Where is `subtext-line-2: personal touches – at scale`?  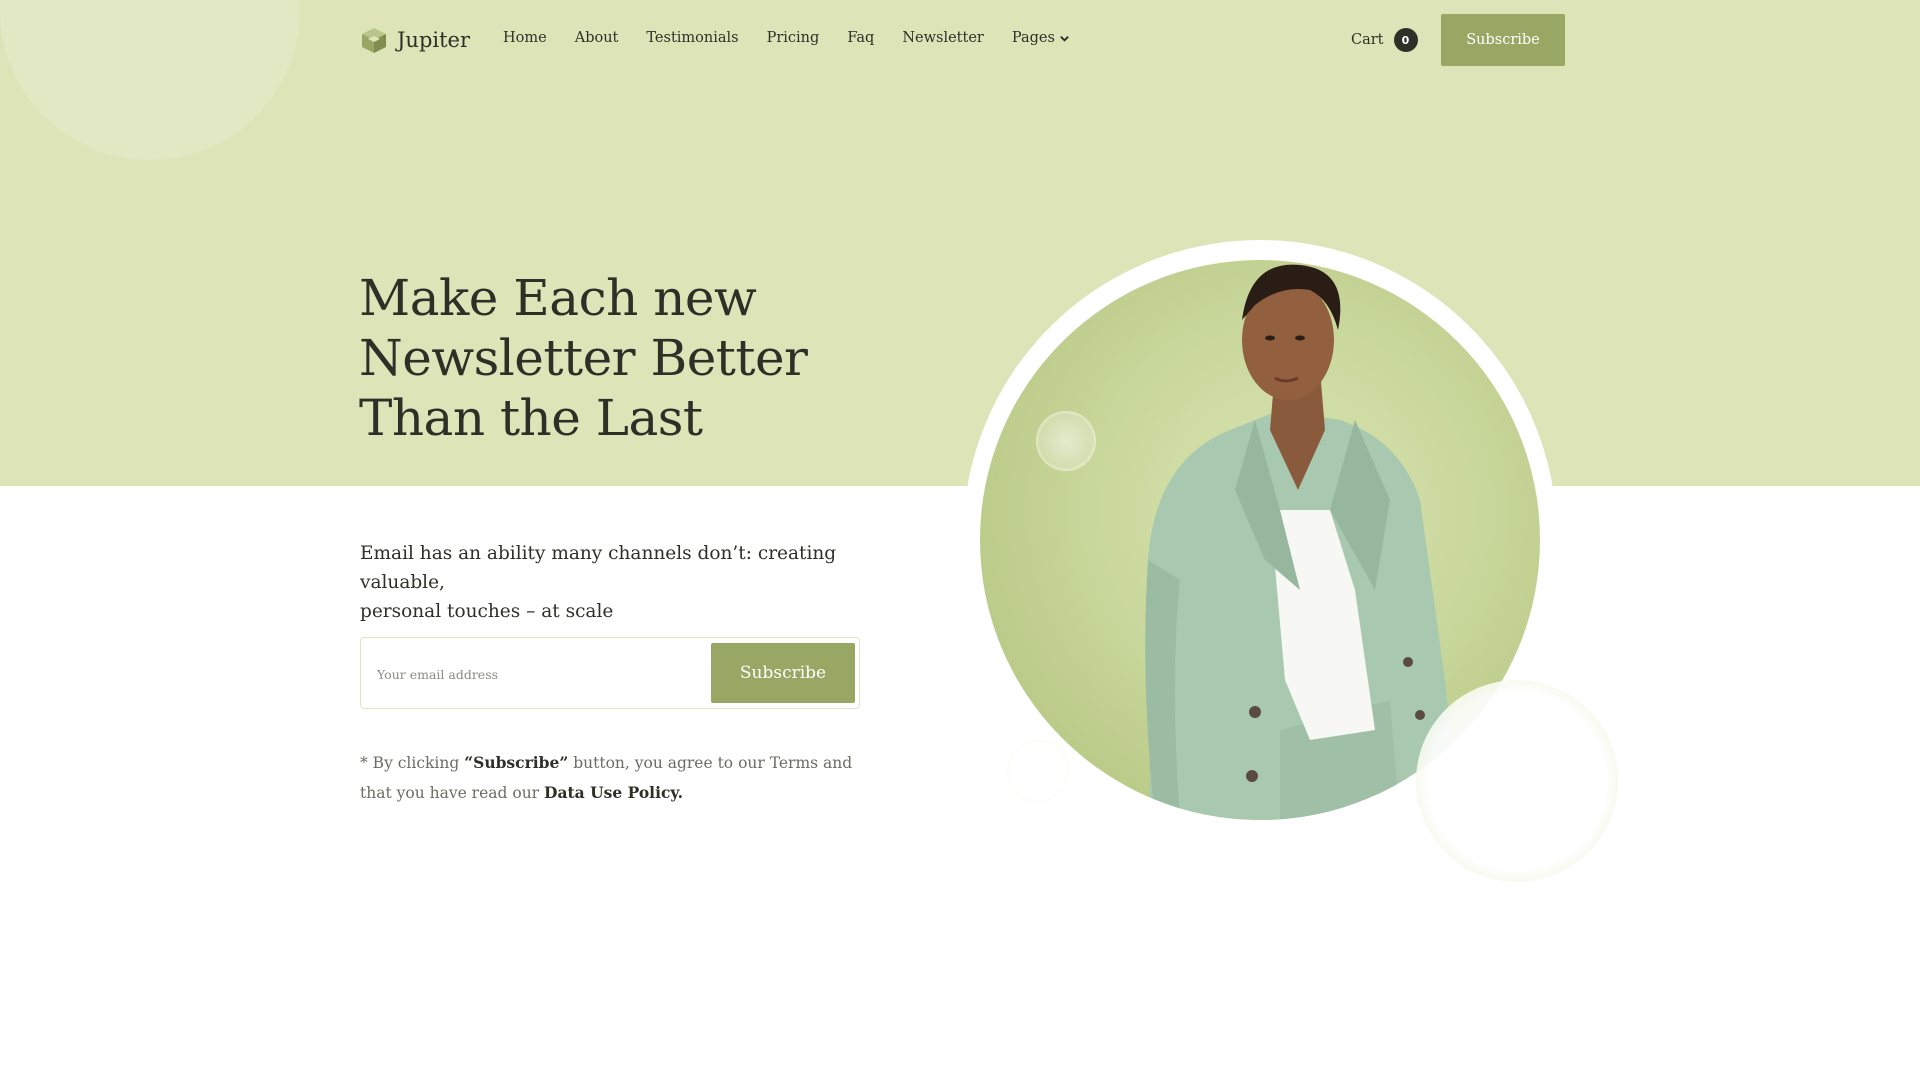 subtext-line-2: personal touches – at scale is located at coordinates (487, 611).